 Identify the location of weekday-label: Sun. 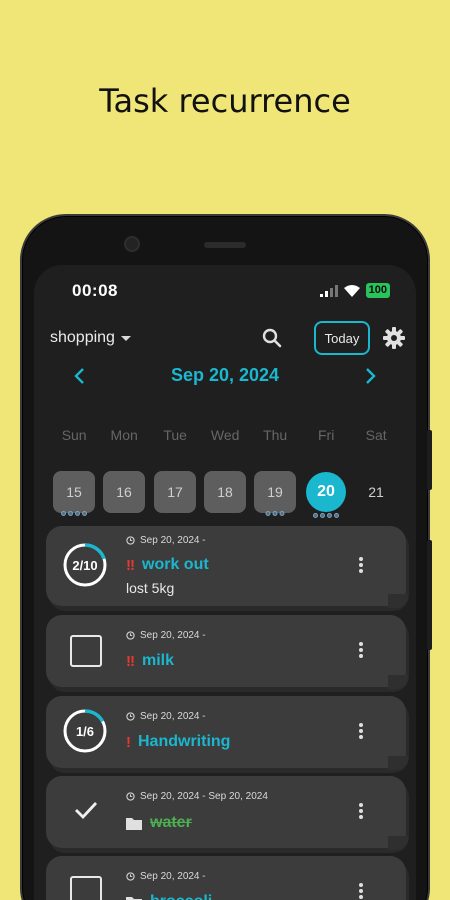
(74, 435).